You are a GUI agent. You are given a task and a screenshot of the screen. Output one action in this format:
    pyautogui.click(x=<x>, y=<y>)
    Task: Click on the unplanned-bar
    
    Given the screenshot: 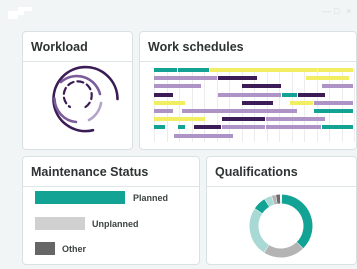 What is the action you would take?
    pyautogui.click(x=60, y=223)
    